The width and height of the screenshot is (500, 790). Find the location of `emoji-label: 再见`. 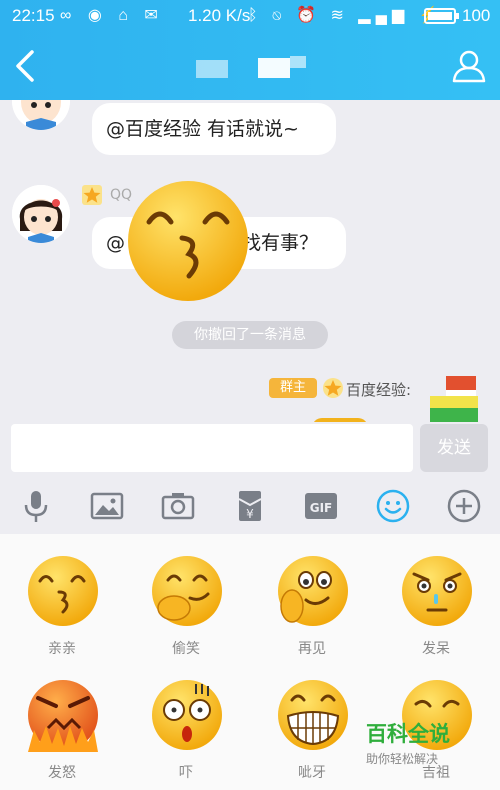

emoji-label: 再见 is located at coordinates (312, 649).